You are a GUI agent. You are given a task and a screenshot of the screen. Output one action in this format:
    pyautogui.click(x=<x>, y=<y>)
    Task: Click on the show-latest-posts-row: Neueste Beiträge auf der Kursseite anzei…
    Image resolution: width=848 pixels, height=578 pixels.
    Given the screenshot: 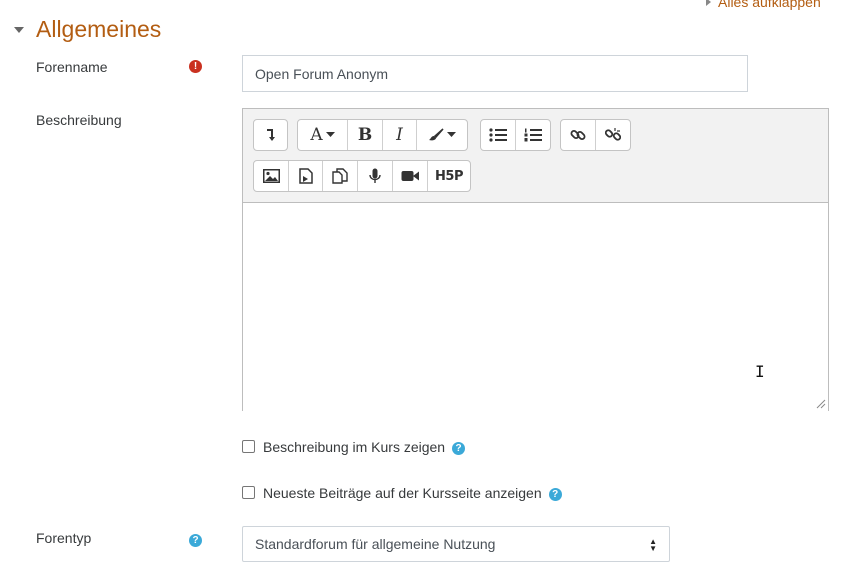 What is the action you would take?
    pyautogui.click(x=402, y=492)
    